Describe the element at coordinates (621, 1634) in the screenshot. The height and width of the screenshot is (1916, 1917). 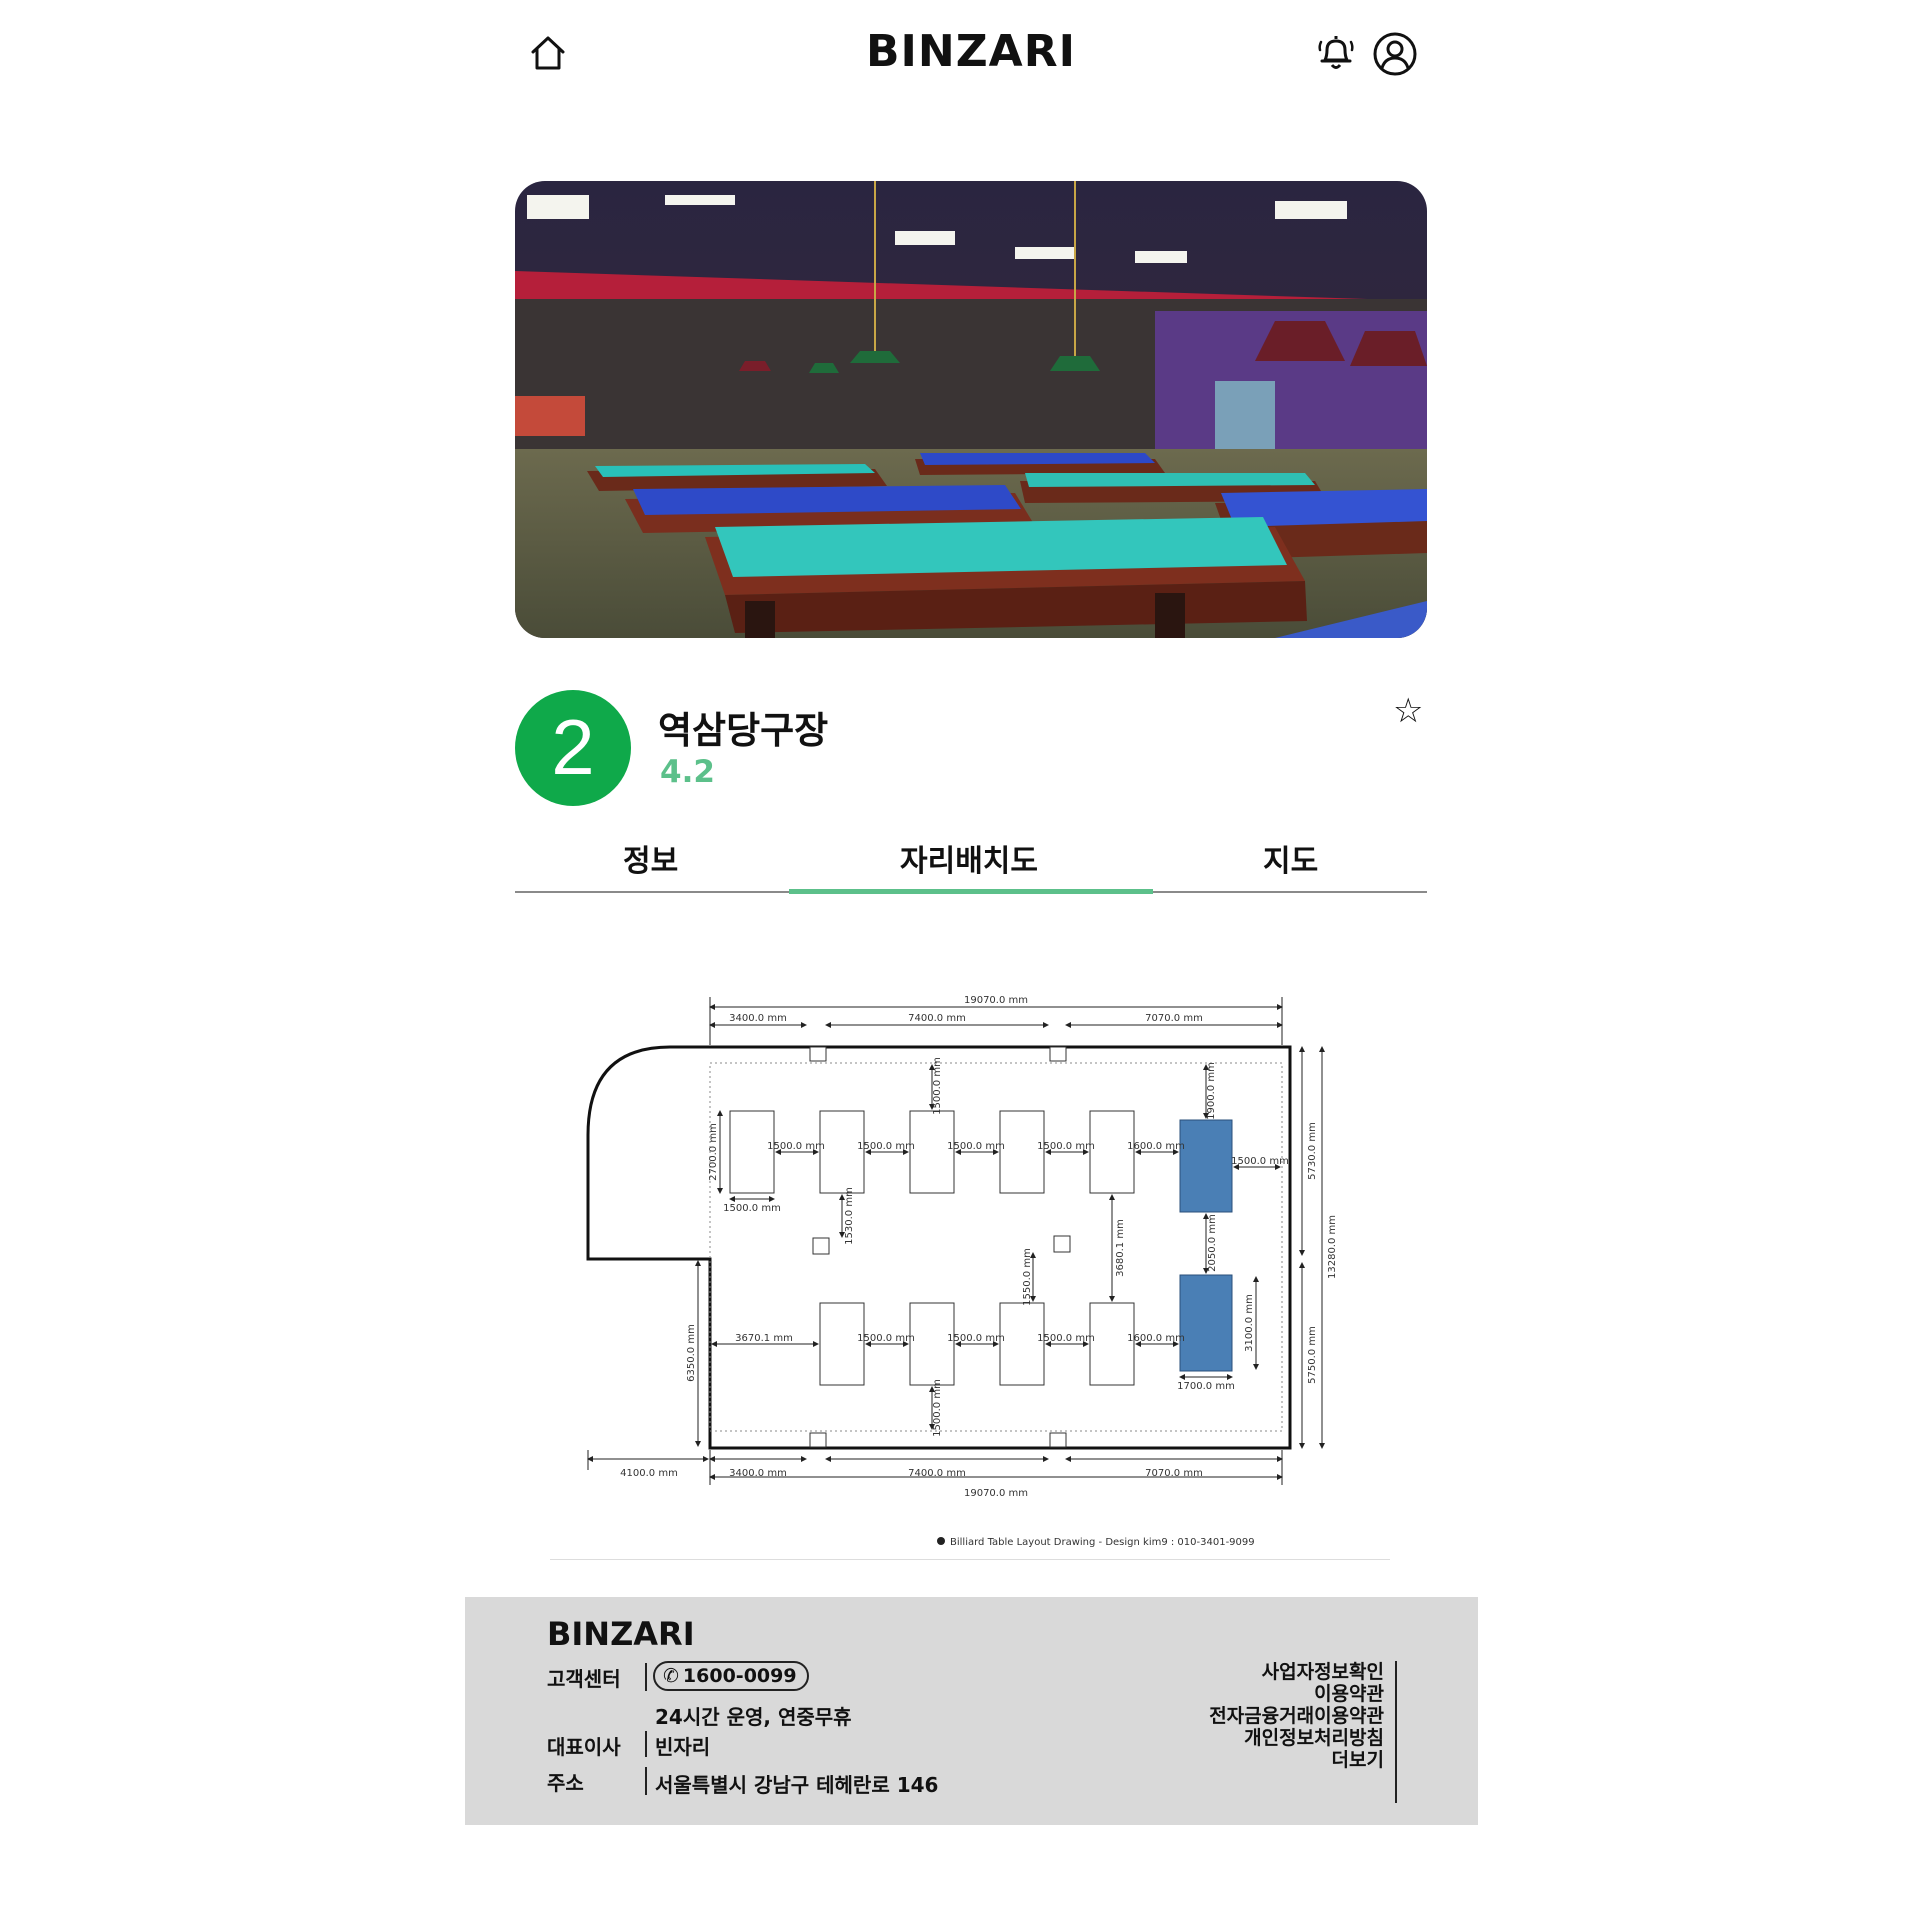
I see `footer-brand: BINZARI` at that location.